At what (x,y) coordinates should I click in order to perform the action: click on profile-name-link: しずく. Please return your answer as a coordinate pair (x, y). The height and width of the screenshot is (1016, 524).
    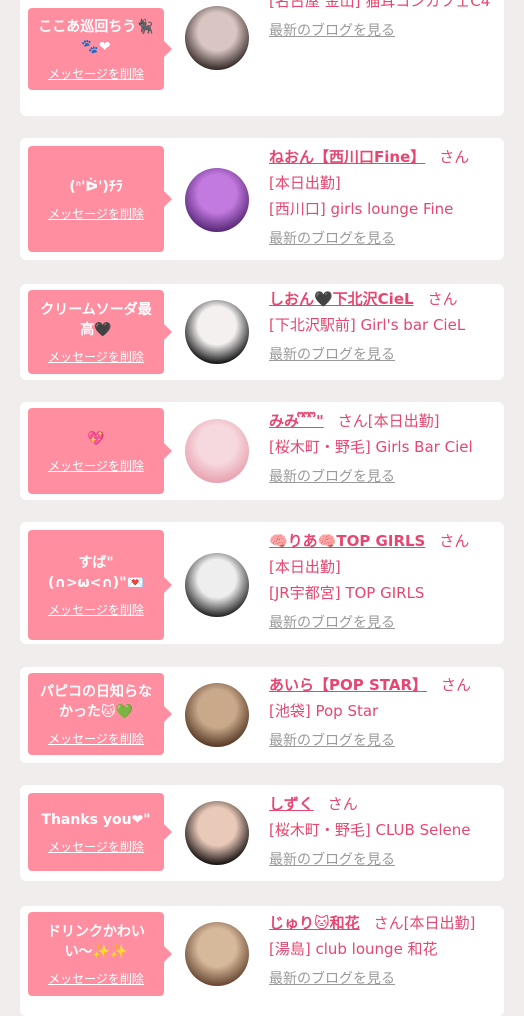
    Looking at the image, I should click on (291, 804).